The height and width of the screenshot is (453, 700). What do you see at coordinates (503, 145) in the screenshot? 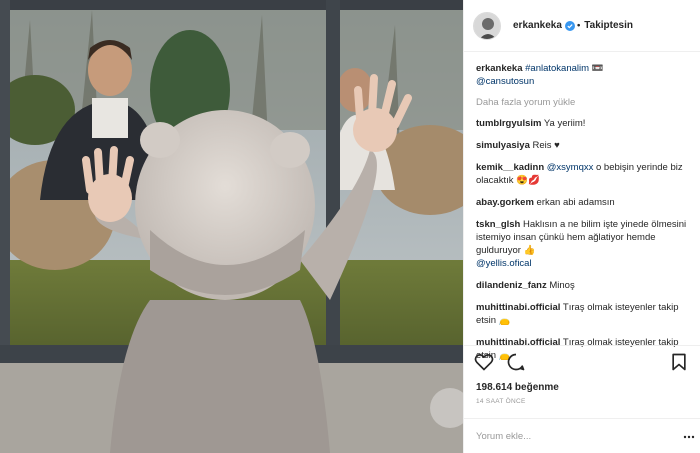
I see `comment-username: simulyasiya` at bounding box center [503, 145].